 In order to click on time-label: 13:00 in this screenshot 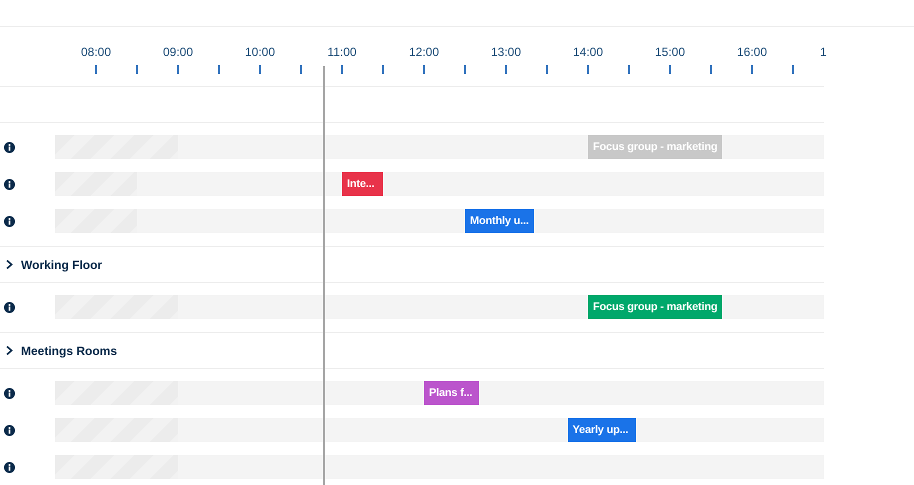, I will do `click(506, 52)`.